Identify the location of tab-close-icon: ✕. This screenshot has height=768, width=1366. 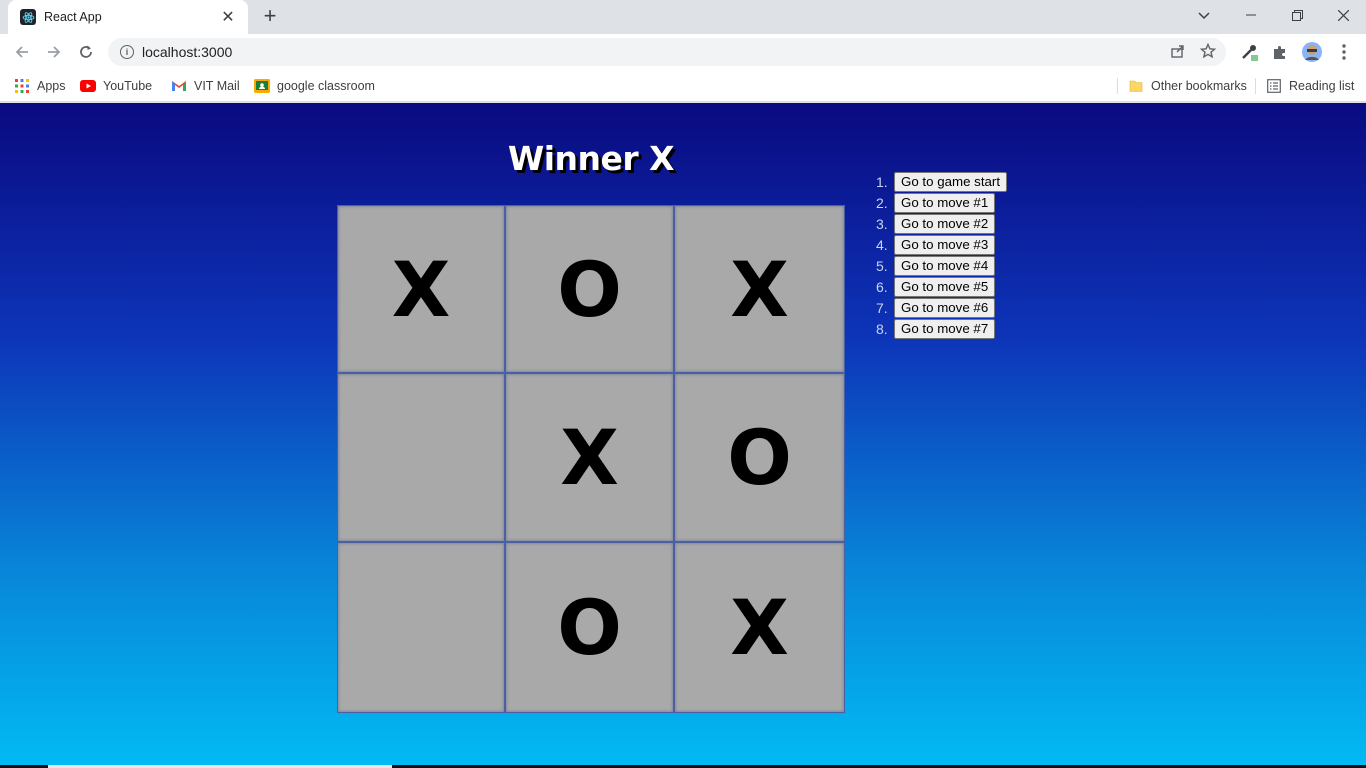
(228, 17).